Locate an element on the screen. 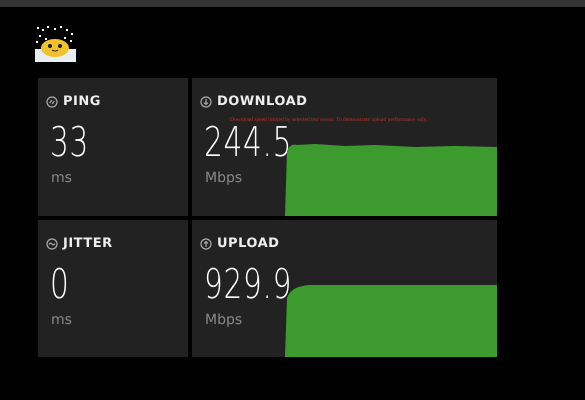 Image resolution: width=585 pixels, height=400 pixels. download-icon is located at coordinates (206, 102).